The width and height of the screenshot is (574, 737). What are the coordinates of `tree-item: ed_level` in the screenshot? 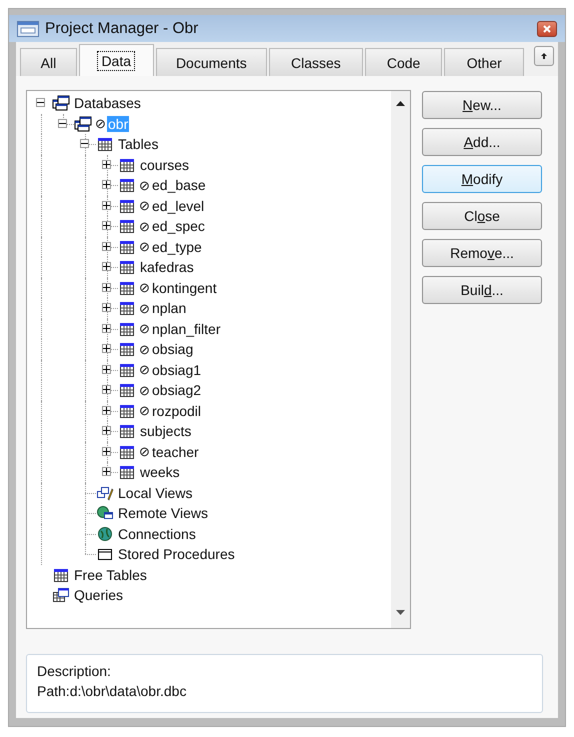 It's located at (178, 206).